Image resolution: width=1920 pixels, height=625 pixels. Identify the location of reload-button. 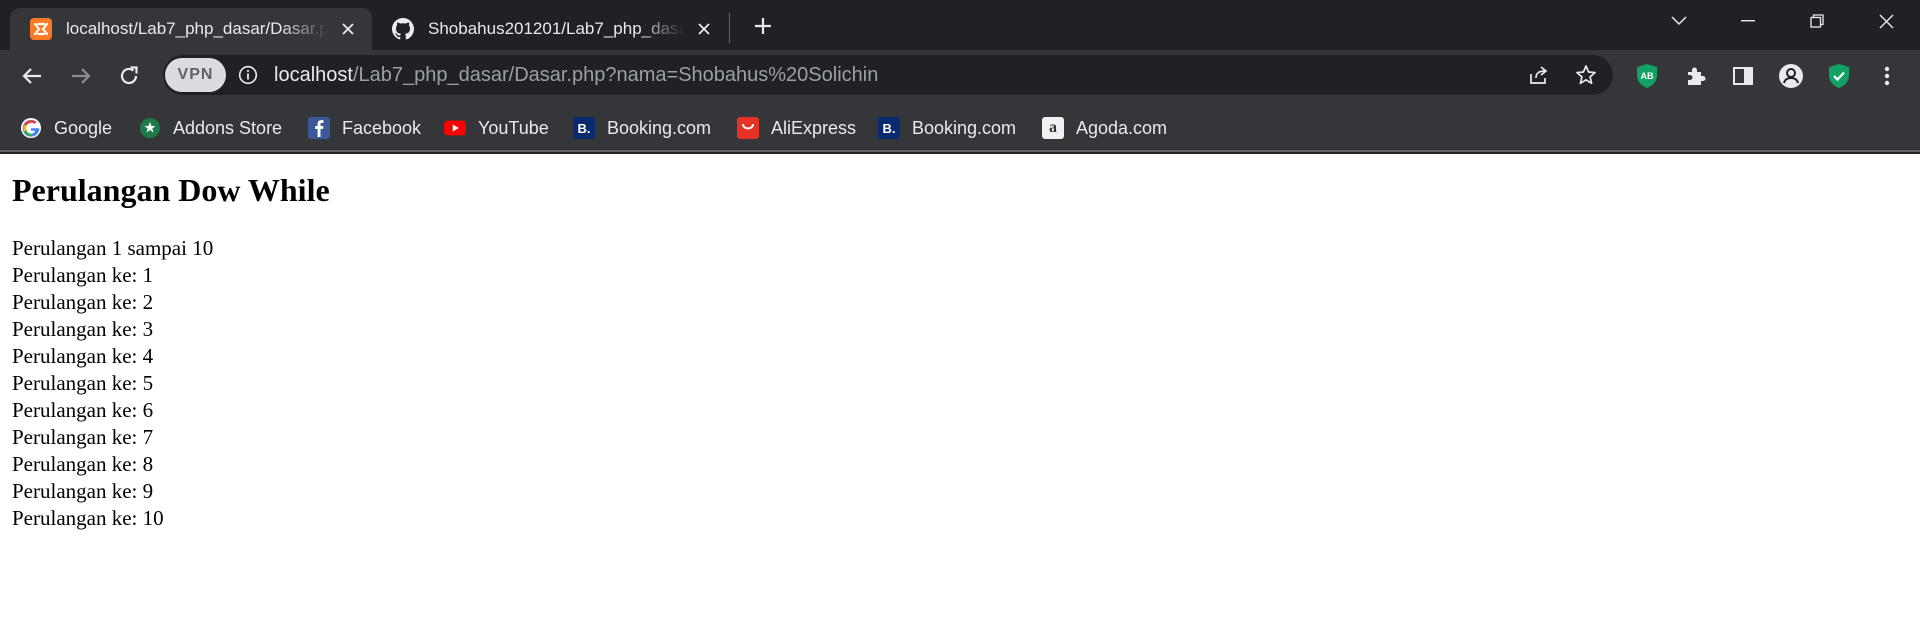
(129, 76).